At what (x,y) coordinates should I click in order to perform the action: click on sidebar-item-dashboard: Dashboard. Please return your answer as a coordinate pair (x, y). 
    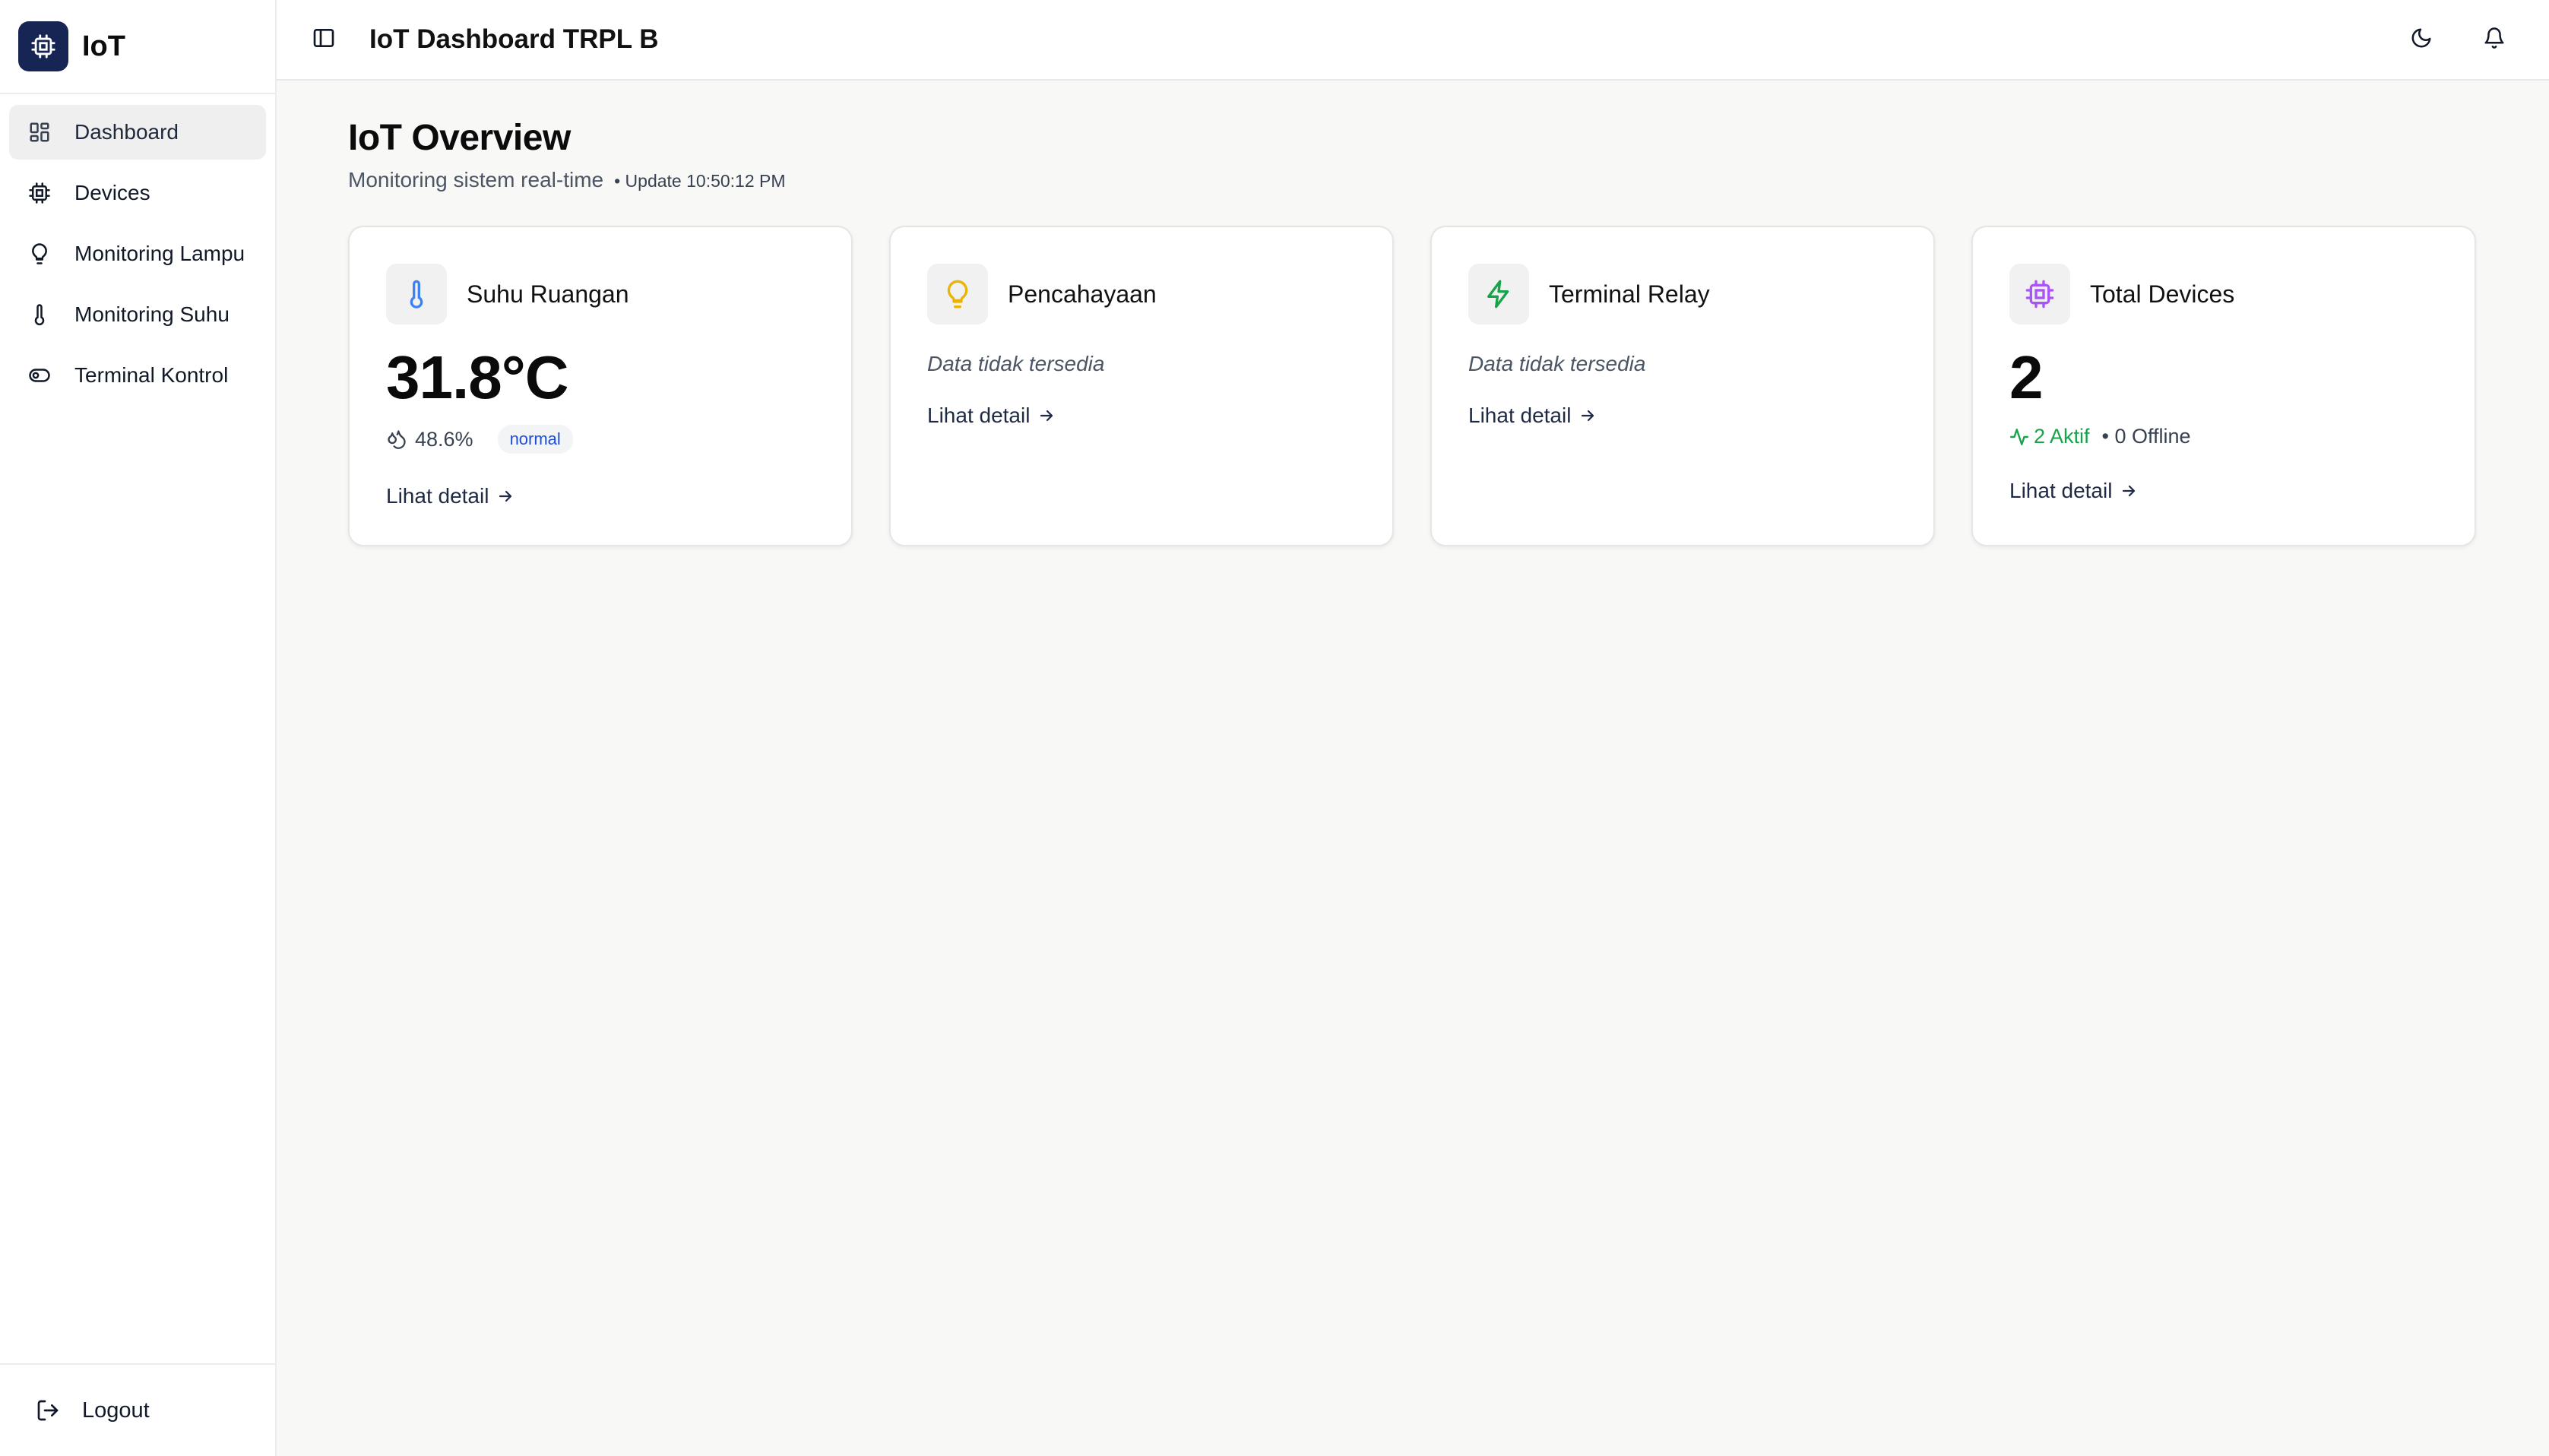
    Looking at the image, I should click on (137, 132).